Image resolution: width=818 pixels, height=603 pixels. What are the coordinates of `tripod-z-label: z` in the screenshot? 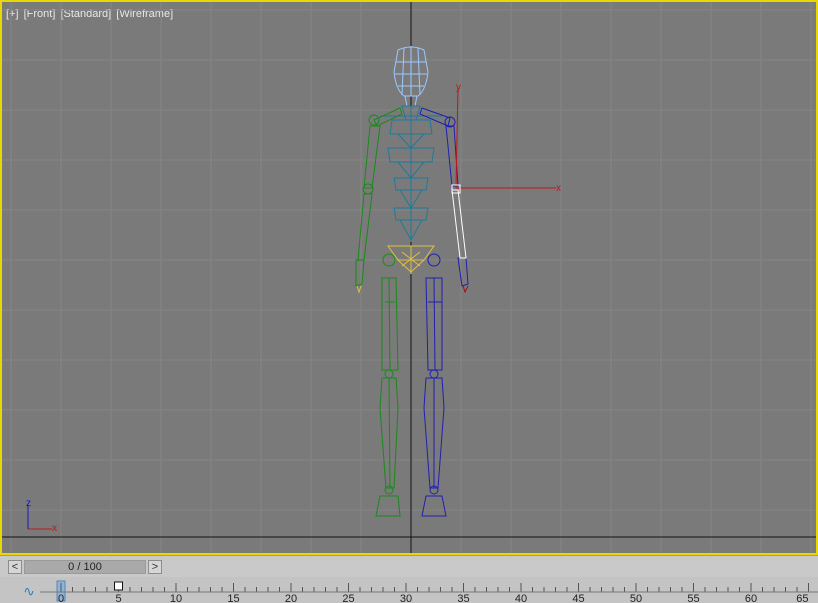 It's located at (28, 503).